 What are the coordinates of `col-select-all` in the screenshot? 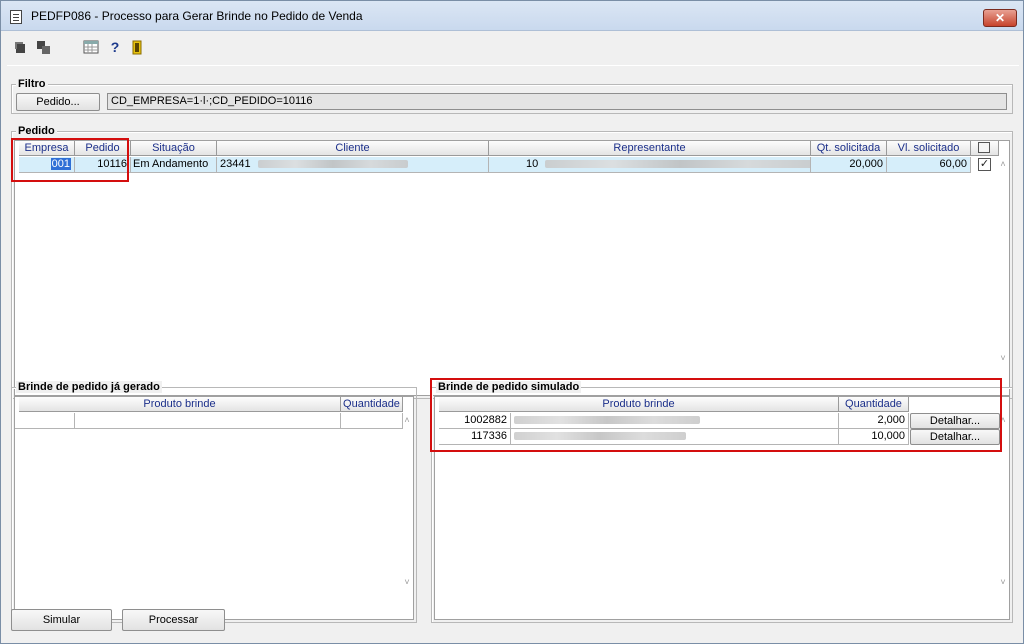 It's located at (985, 148).